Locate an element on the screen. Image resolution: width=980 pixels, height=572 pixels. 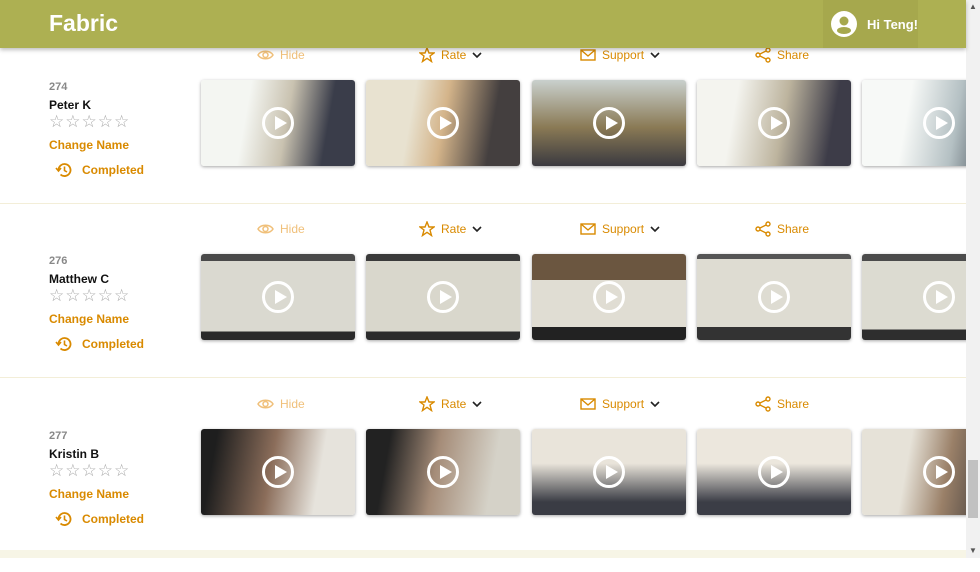
user-menu: Hi Teng! is located at coordinates (870, 24).